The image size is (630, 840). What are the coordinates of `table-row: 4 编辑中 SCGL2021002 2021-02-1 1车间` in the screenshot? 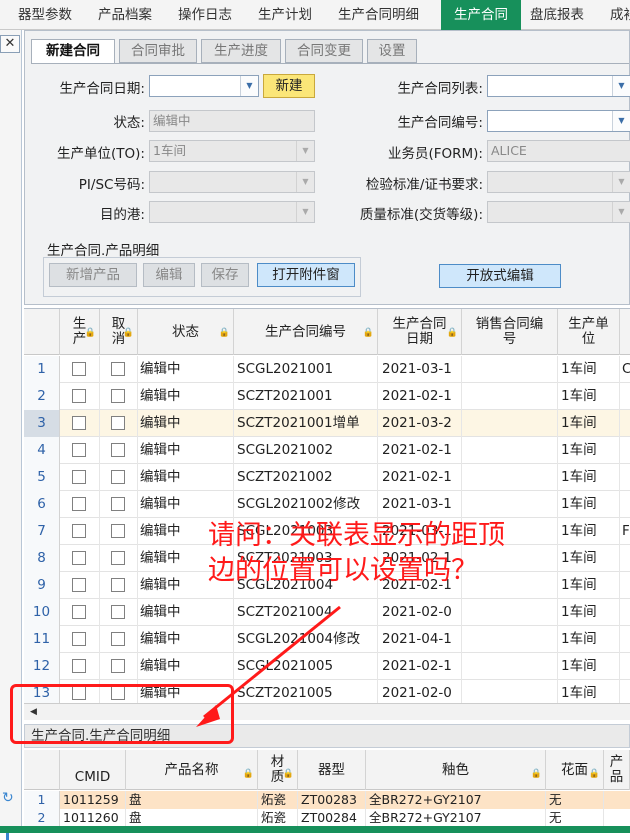 It's located at (327, 450).